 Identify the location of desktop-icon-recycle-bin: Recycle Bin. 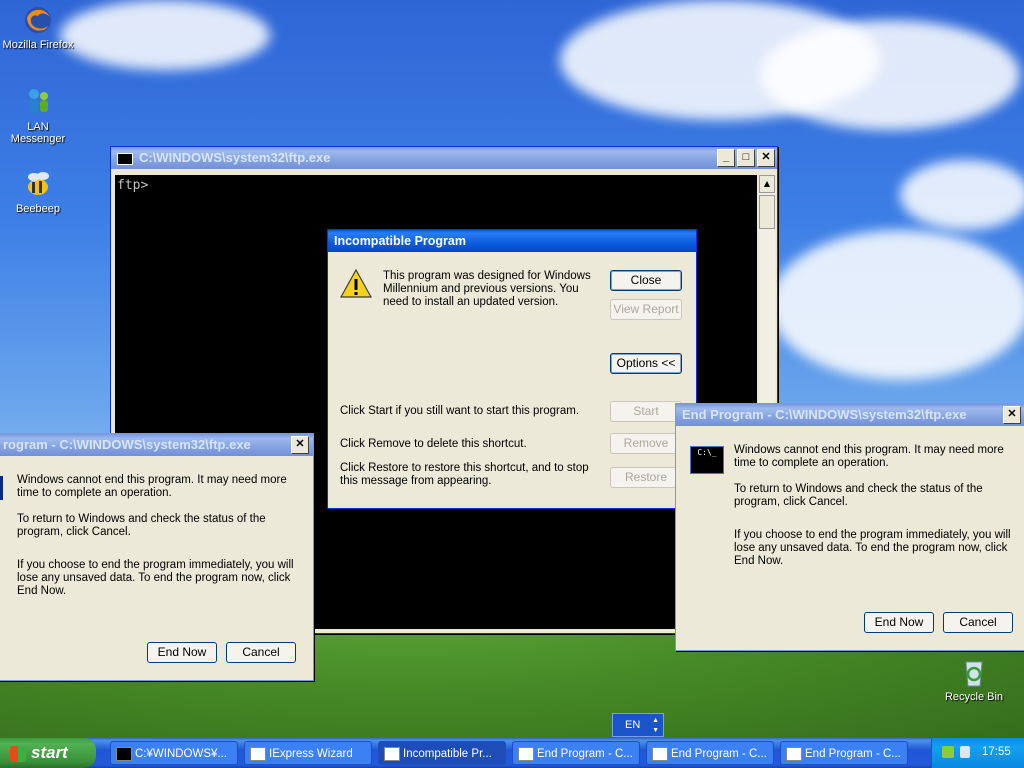
(974, 679).